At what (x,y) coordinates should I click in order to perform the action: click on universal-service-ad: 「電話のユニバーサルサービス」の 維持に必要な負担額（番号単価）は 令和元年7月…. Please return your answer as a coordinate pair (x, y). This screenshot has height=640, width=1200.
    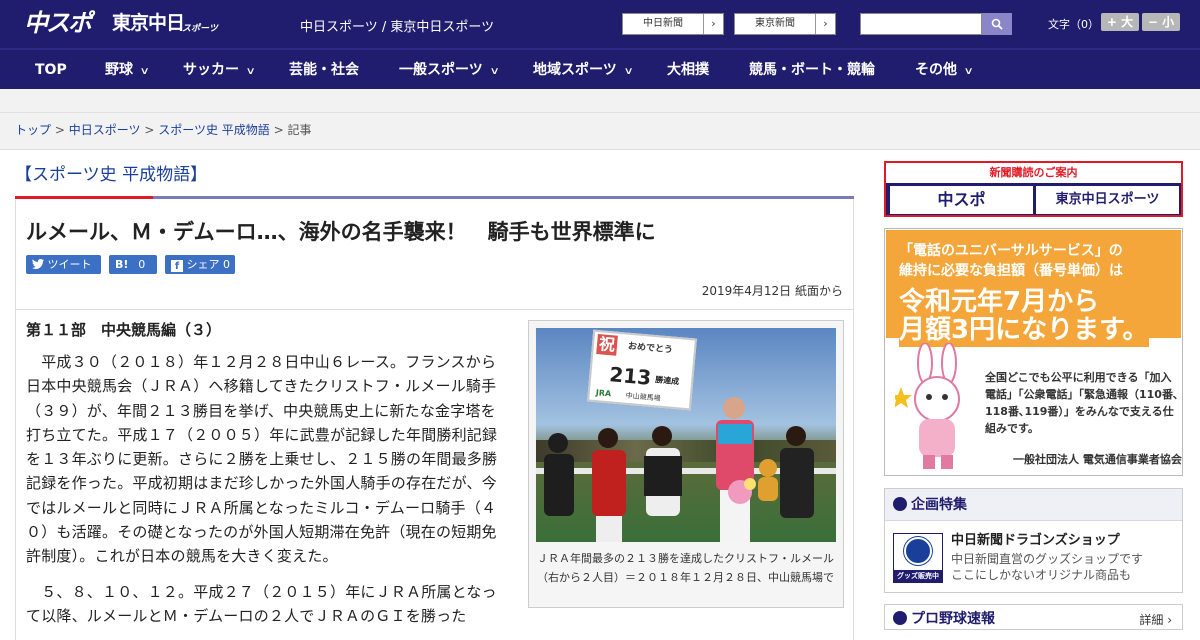
    Looking at the image, I should click on (1033, 352).